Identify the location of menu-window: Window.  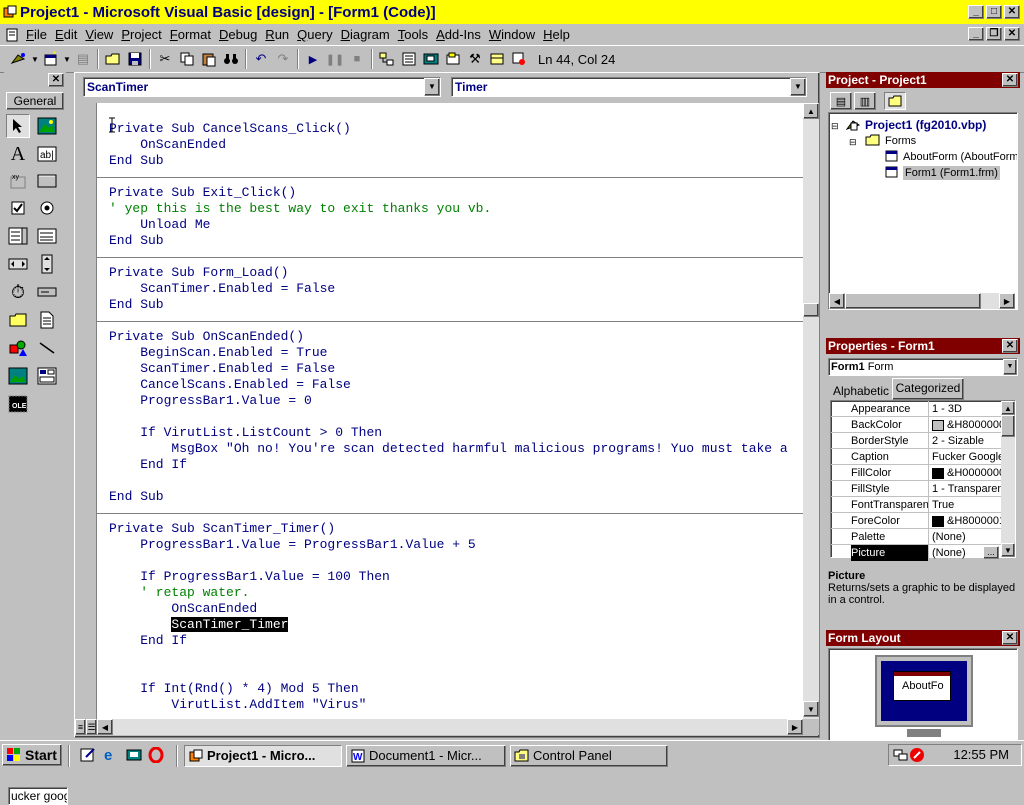
(512, 34).